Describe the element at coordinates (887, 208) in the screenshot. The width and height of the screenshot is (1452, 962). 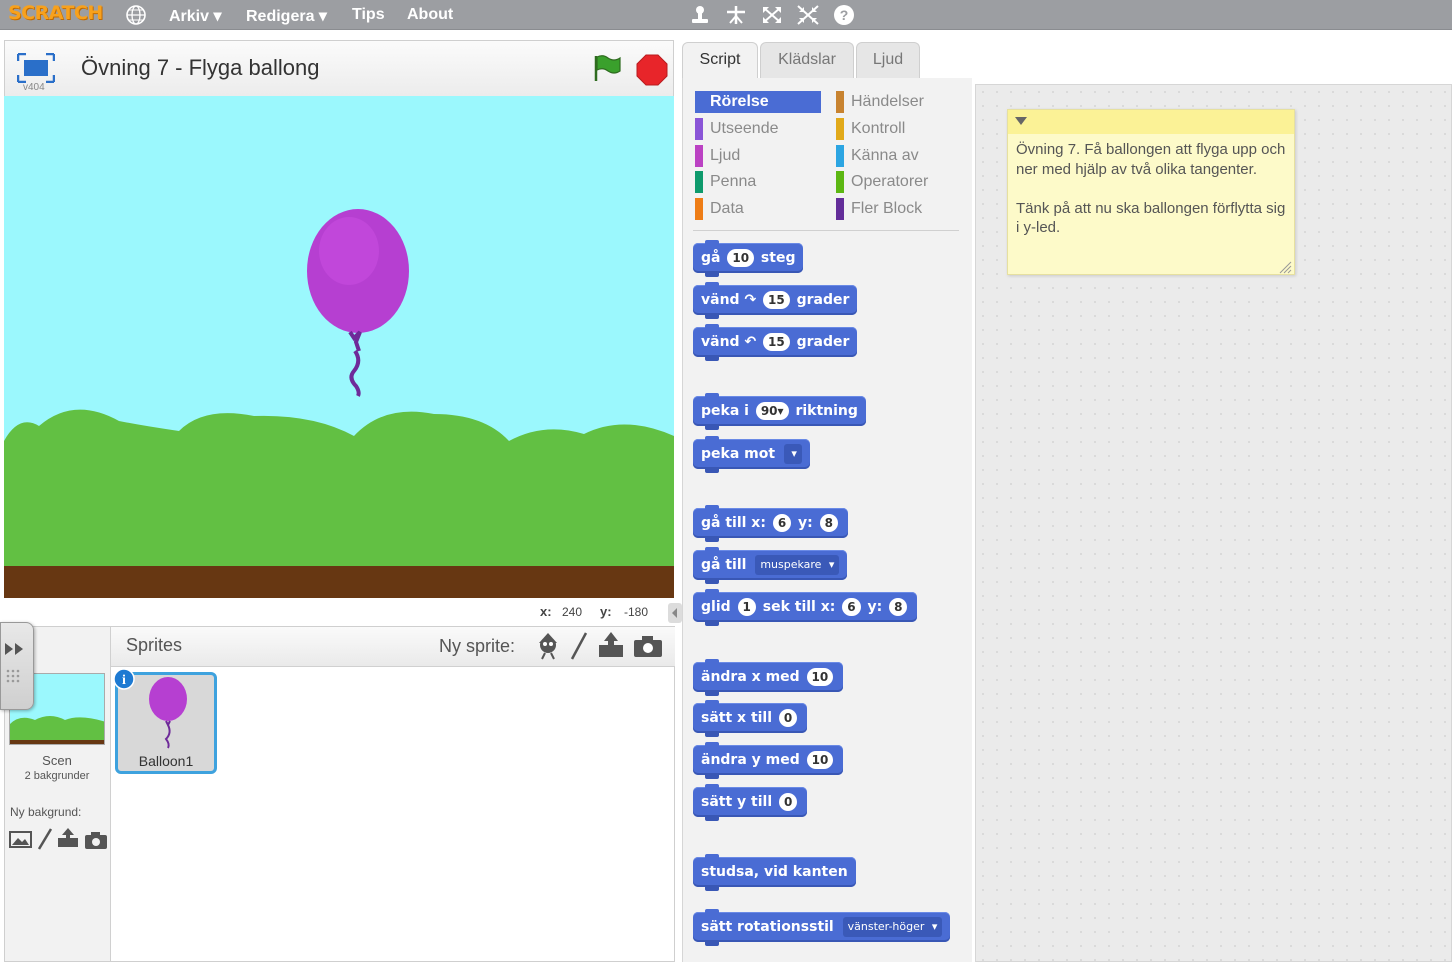
I see `category-label: Fler Block` at that location.